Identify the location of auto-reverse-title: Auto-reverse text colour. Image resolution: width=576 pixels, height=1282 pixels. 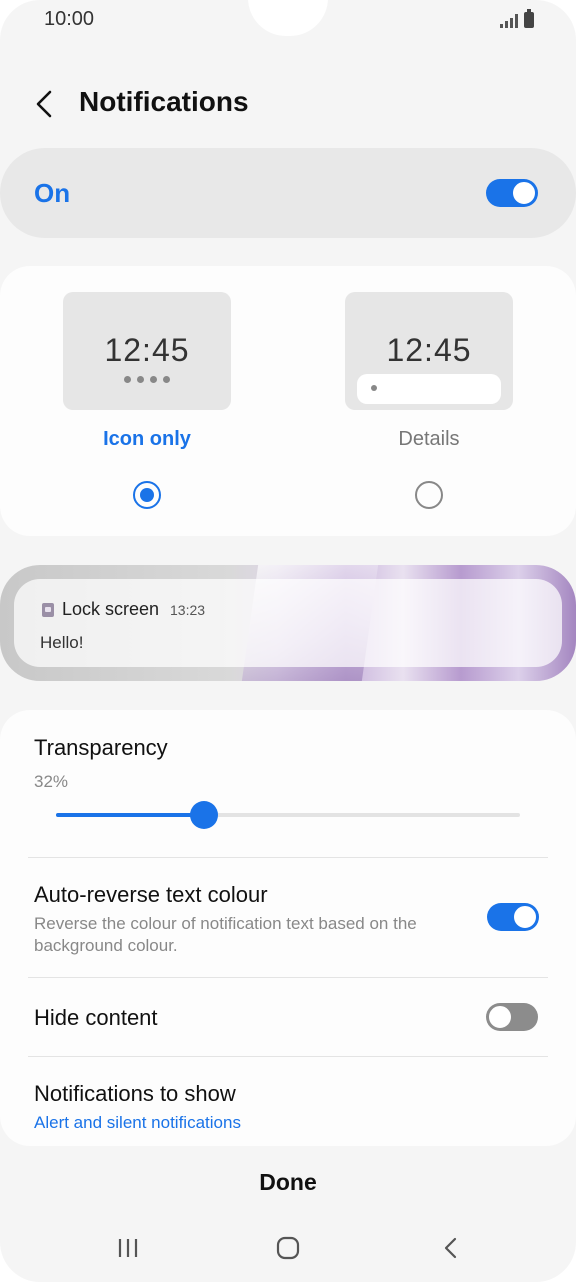
(151, 894).